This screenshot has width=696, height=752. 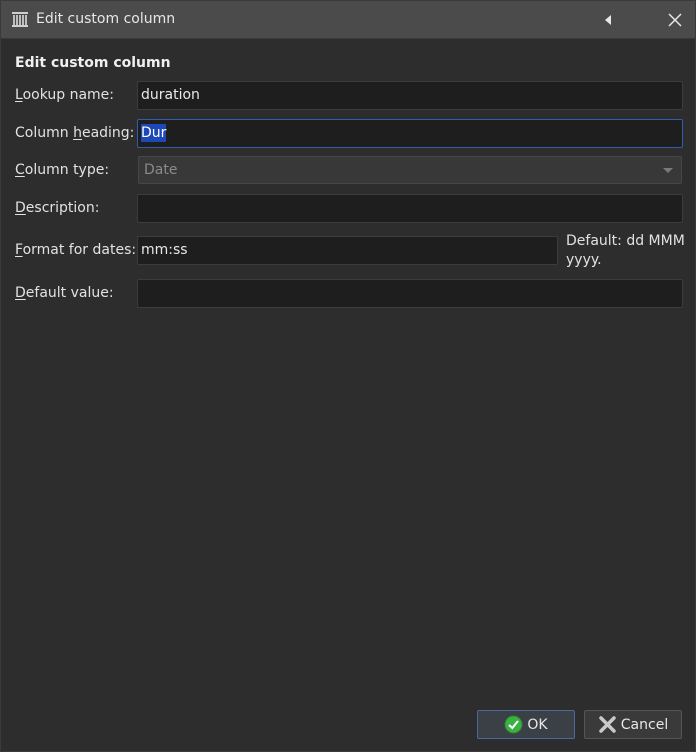 What do you see at coordinates (106, 19) in the screenshot?
I see `window-title: Edit custom column` at bounding box center [106, 19].